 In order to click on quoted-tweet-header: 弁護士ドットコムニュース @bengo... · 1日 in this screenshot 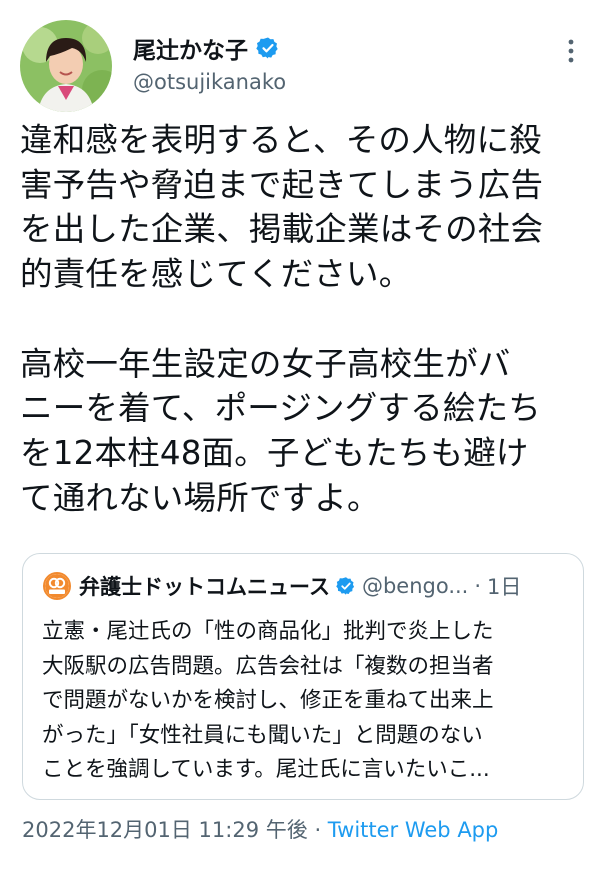, I will do `click(282, 586)`.